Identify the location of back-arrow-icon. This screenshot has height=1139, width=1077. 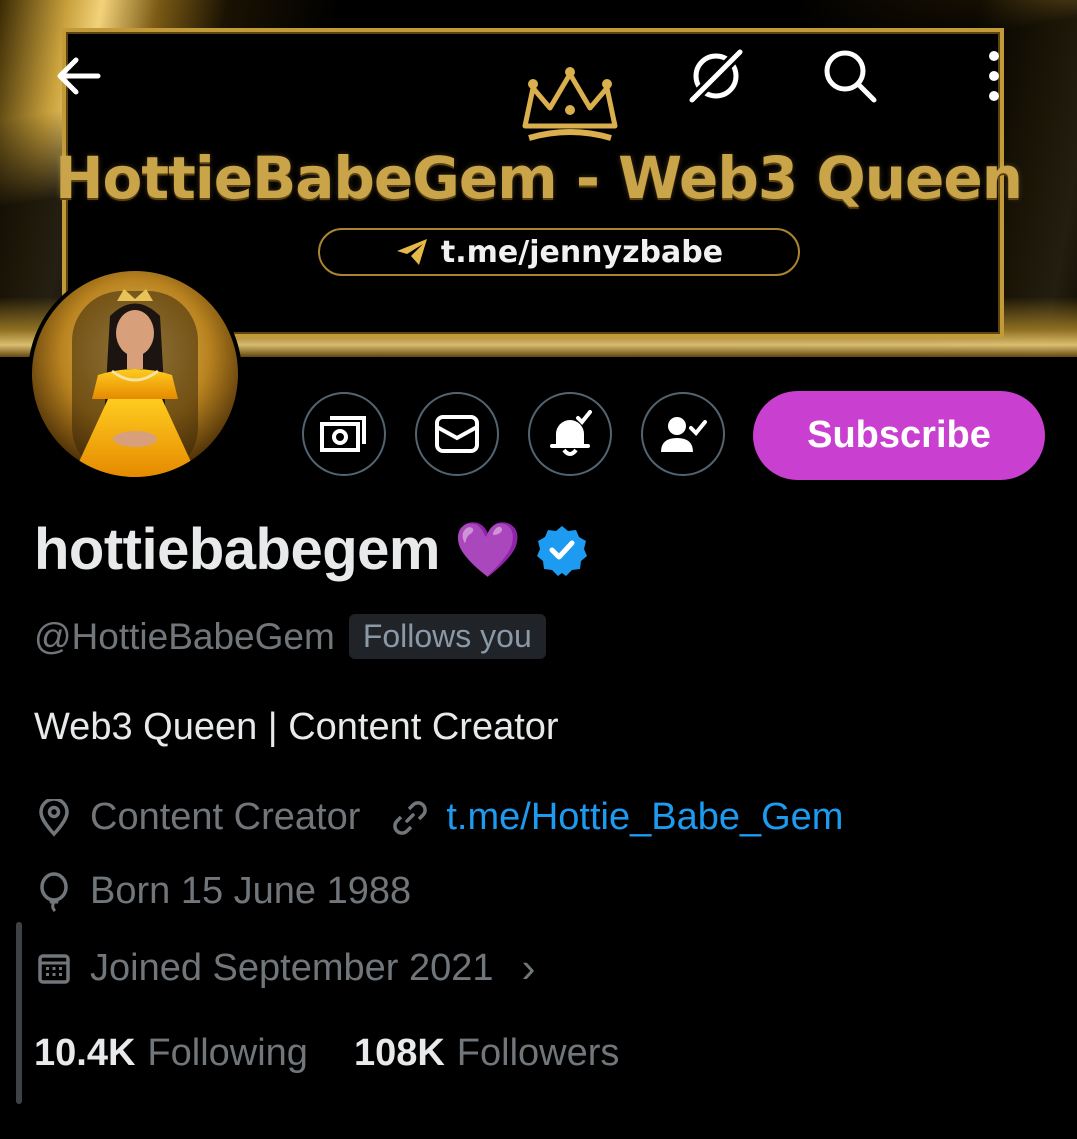
(79, 76).